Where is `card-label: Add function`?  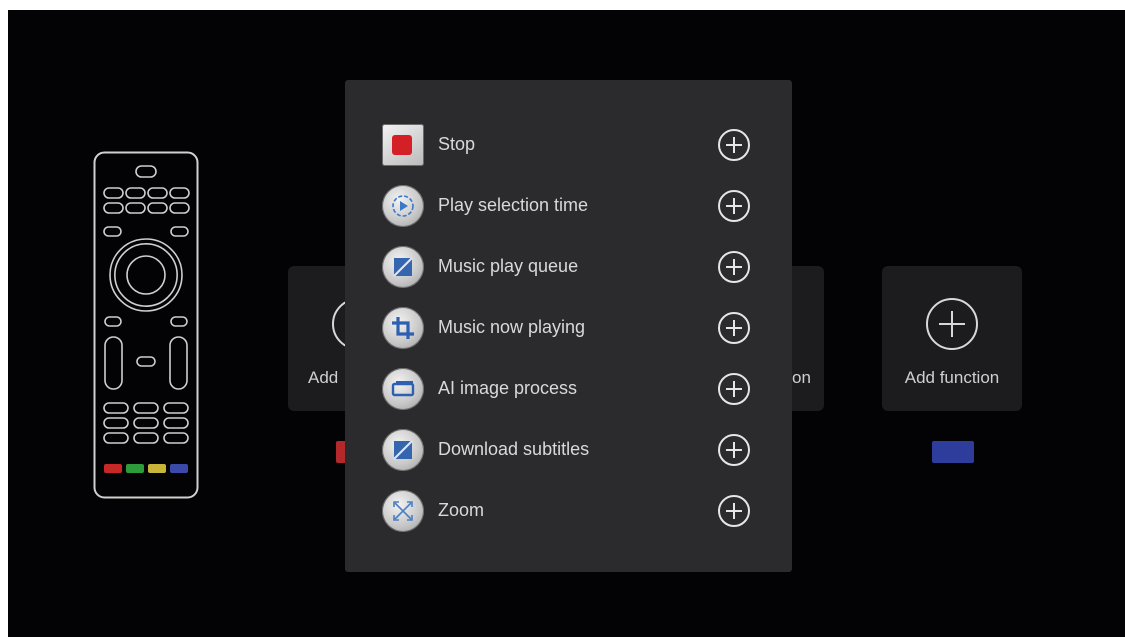 card-label: Add function is located at coordinates (952, 377).